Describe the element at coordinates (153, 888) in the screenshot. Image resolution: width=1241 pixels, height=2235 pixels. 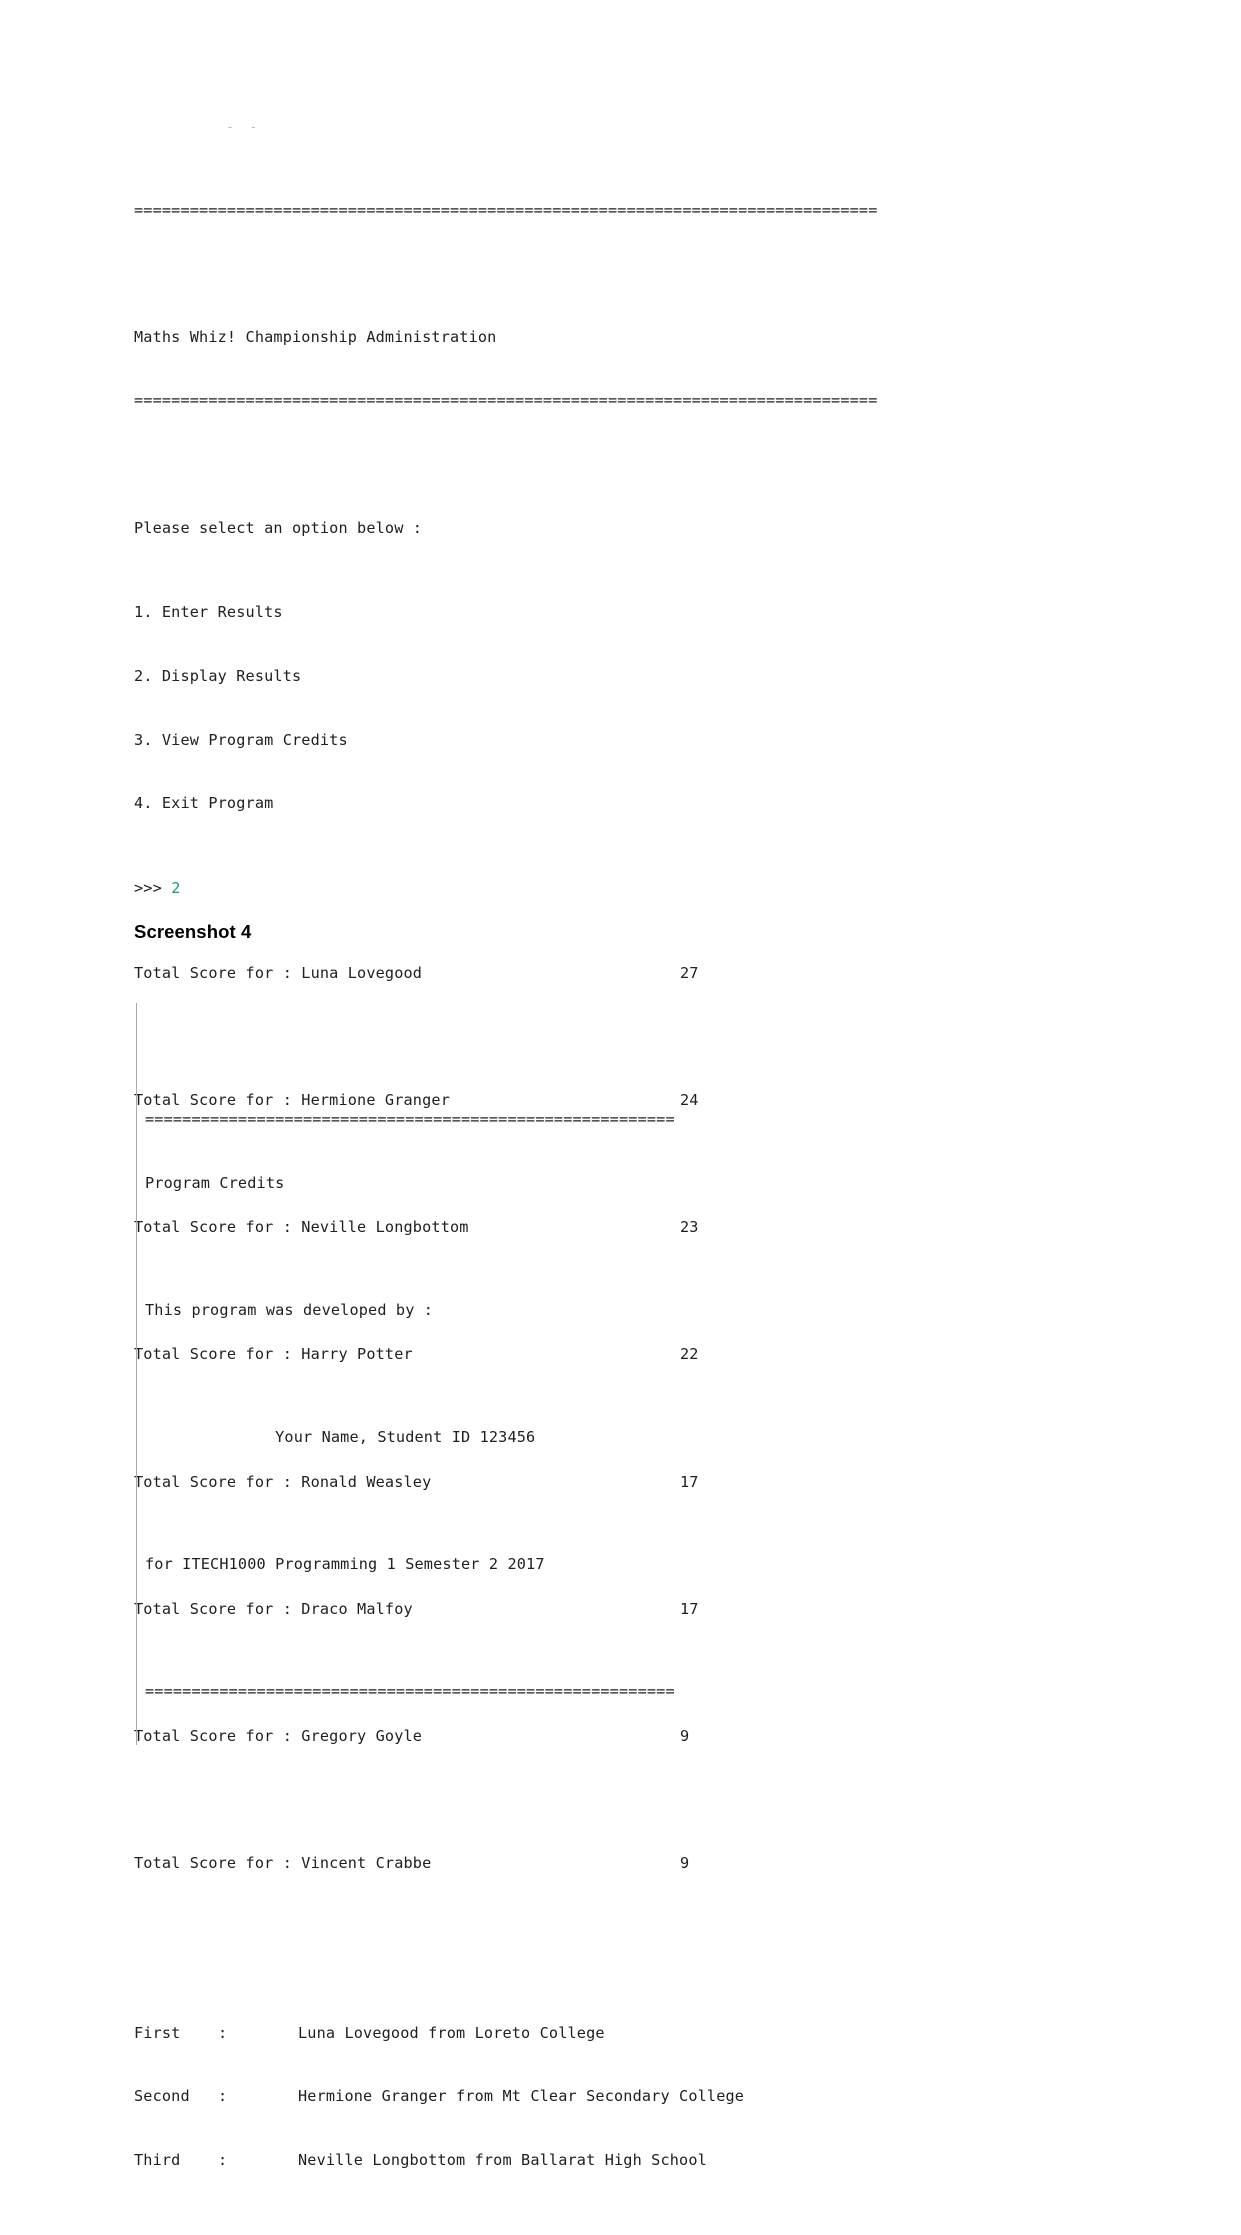
I see `prompt-symbol: >>>` at that location.